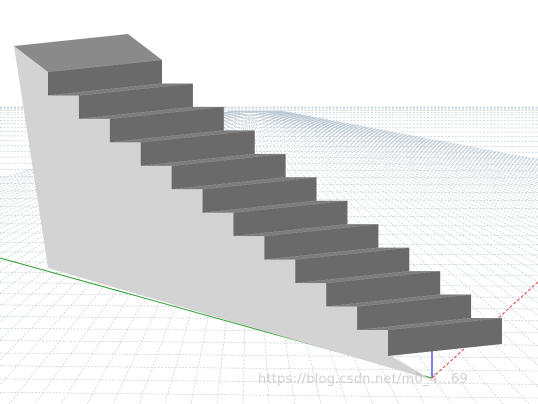 This screenshot has width=538, height=404. Describe the element at coordinates (363, 379) in the screenshot. I see `watermark-text: https://blog.csdn.net/m0_4...69` at that location.